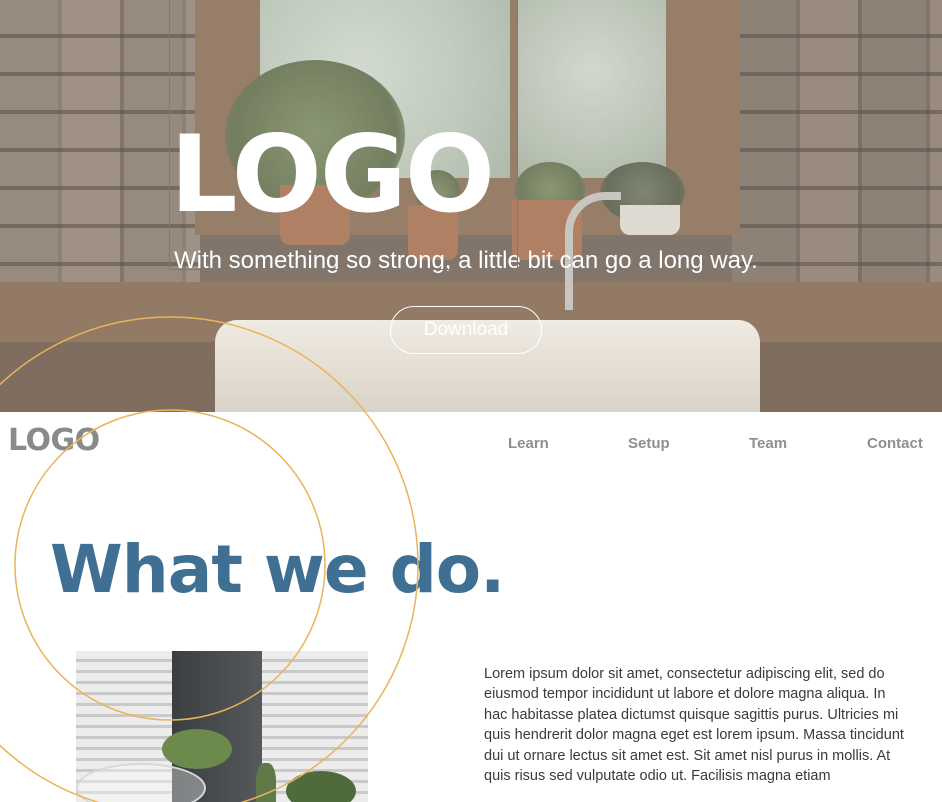  What do you see at coordinates (222, 726) in the screenshot?
I see `section-photo` at bounding box center [222, 726].